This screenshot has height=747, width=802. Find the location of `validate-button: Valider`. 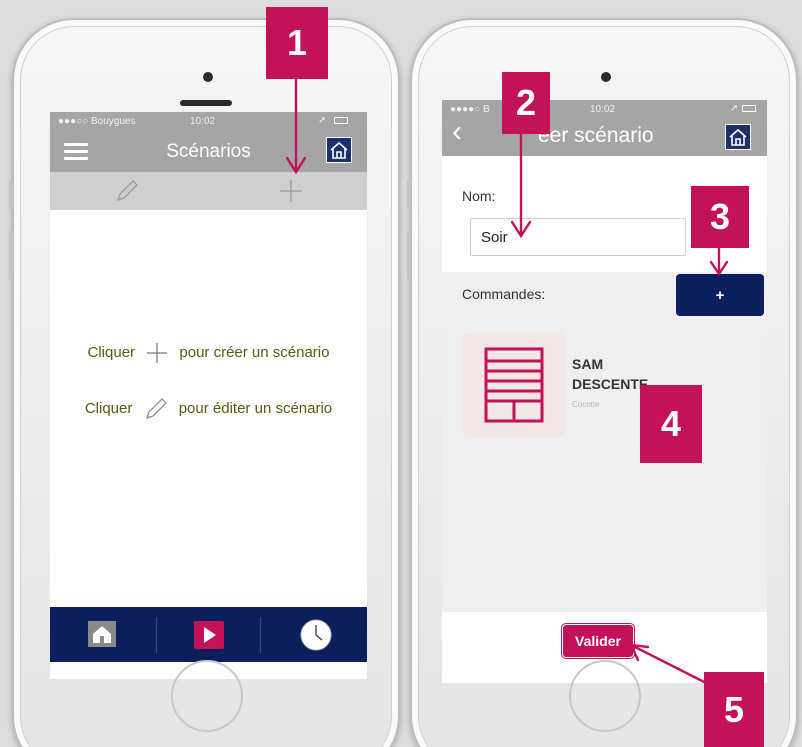

validate-button: Valider is located at coordinates (598, 641).